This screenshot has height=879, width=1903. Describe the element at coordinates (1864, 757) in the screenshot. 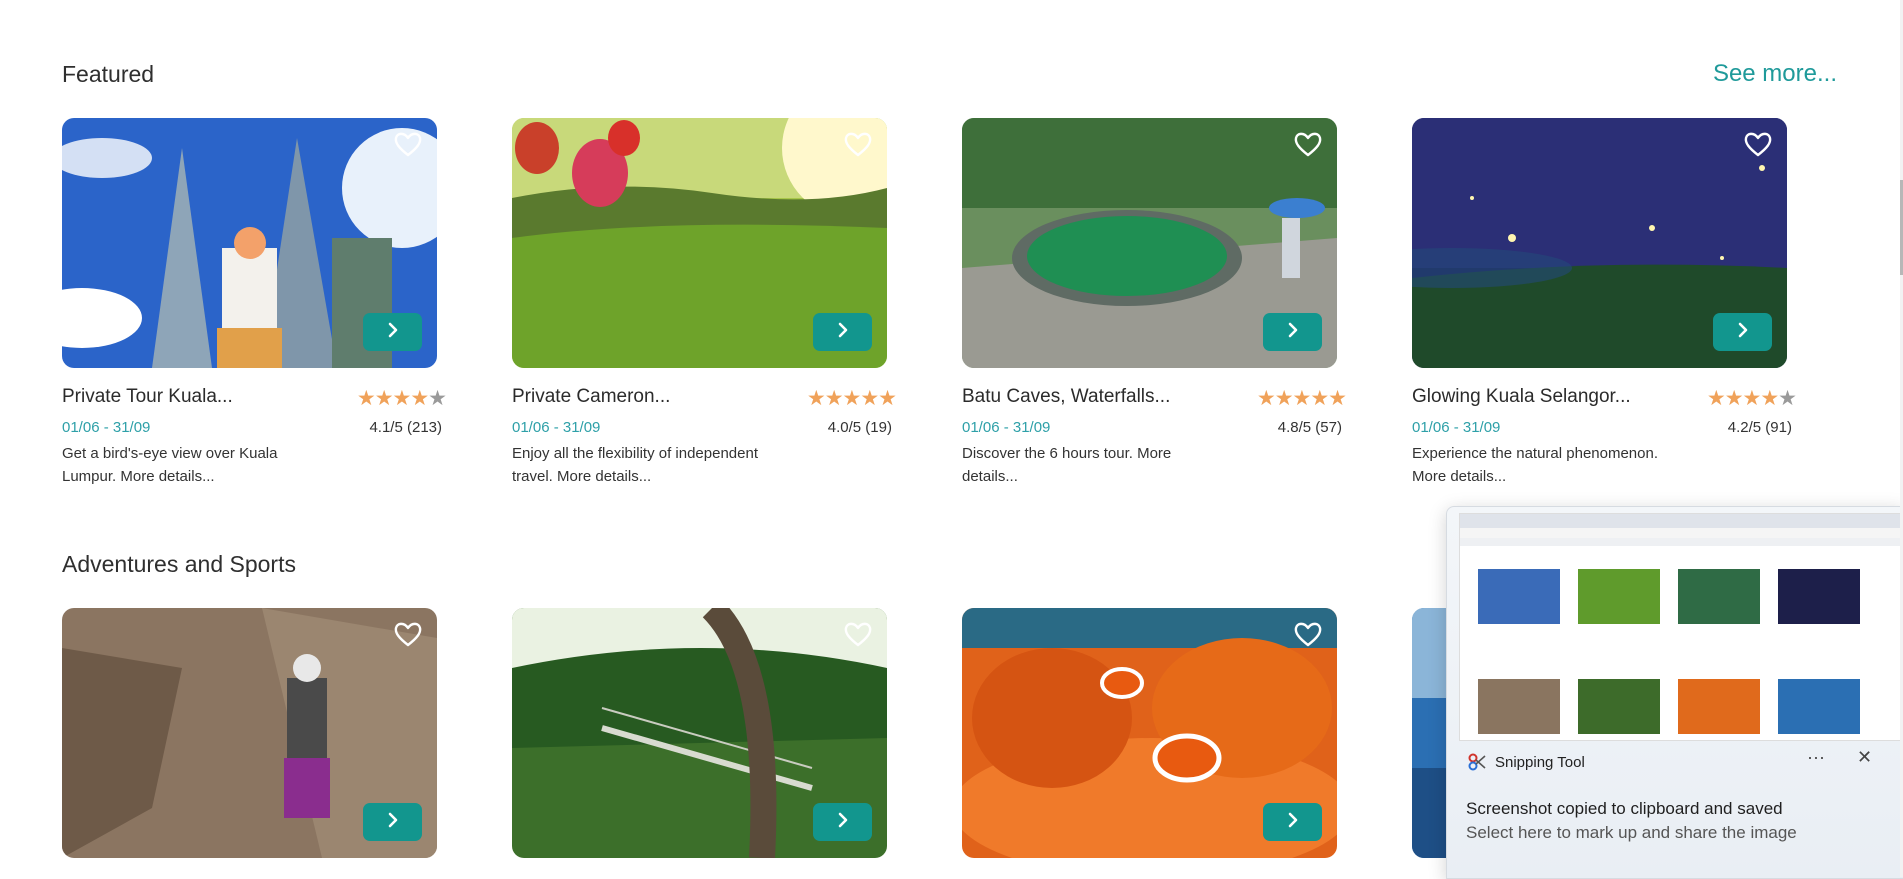

I see `close-button: ✕` at that location.